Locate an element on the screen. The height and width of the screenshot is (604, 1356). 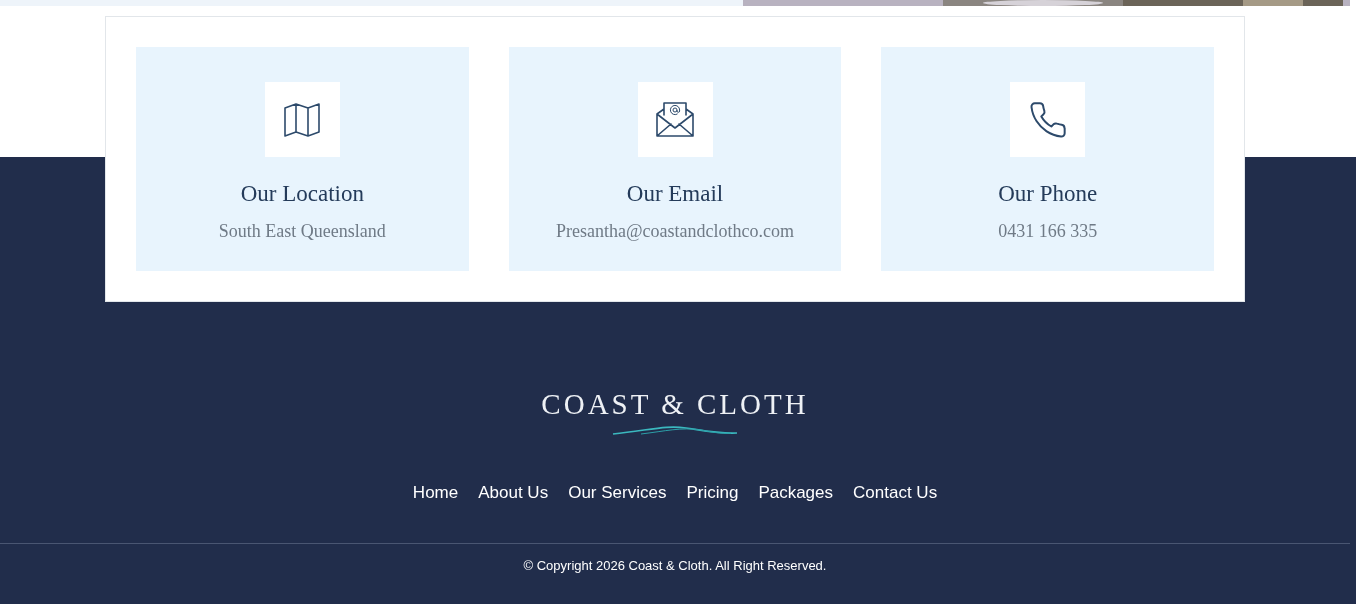
footer-nav-link: Pricing is located at coordinates (712, 493).